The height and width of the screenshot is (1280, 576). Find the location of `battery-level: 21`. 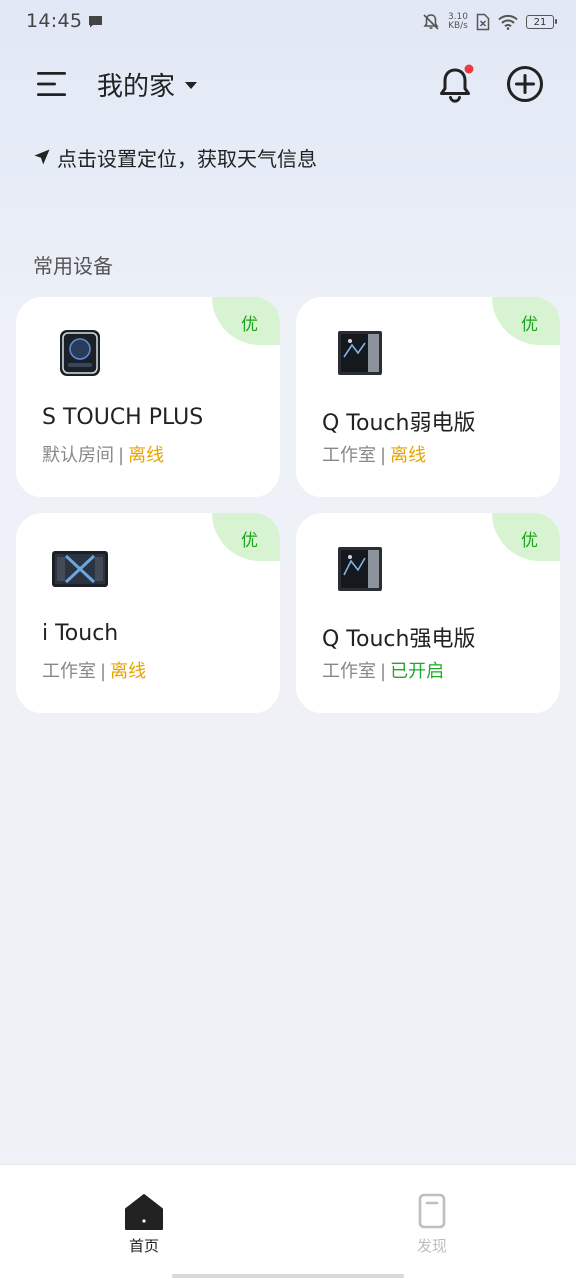

battery-level: 21 is located at coordinates (540, 22).